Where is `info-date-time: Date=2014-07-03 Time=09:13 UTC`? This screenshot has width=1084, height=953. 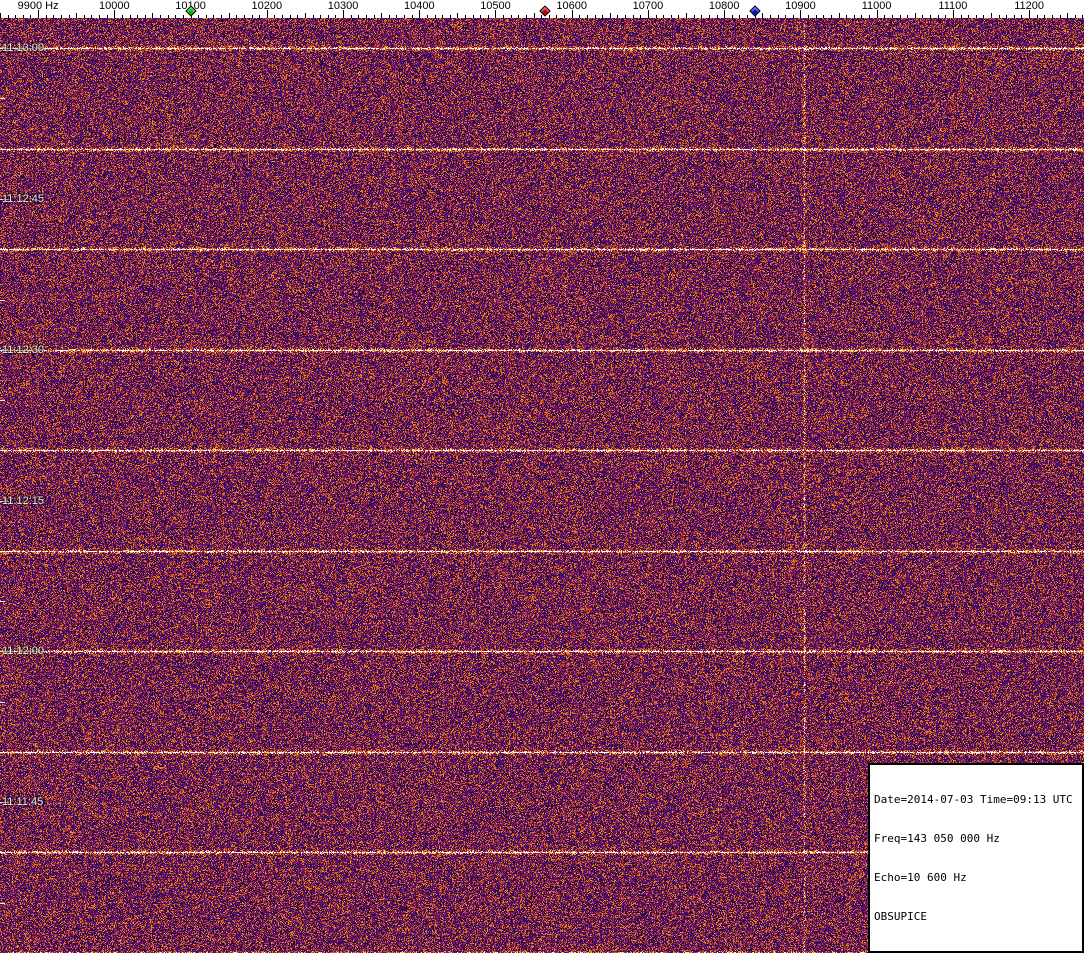 info-date-time: Date=2014-07-03 Time=09:13 UTC is located at coordinates (973, 799).